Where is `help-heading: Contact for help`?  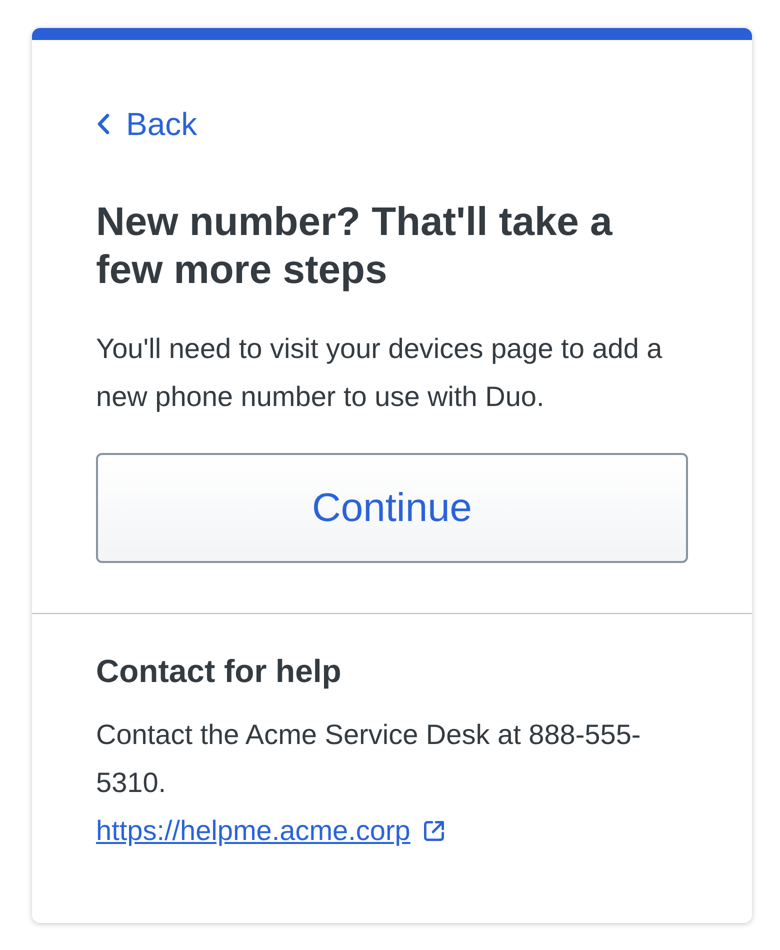 help-heading: Contact for help is located at coordinates (219, 671).